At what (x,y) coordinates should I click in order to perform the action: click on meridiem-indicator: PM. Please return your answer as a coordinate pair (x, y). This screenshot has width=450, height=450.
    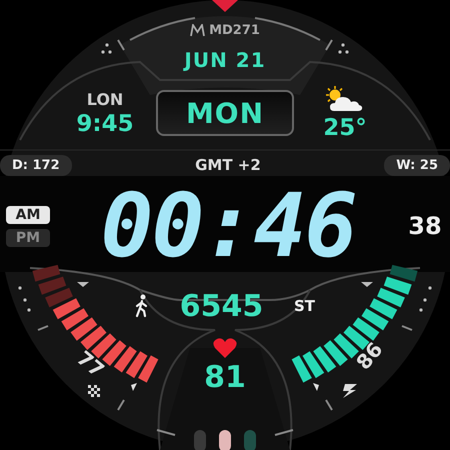
    Looking at the image, I should click on (28, 237).